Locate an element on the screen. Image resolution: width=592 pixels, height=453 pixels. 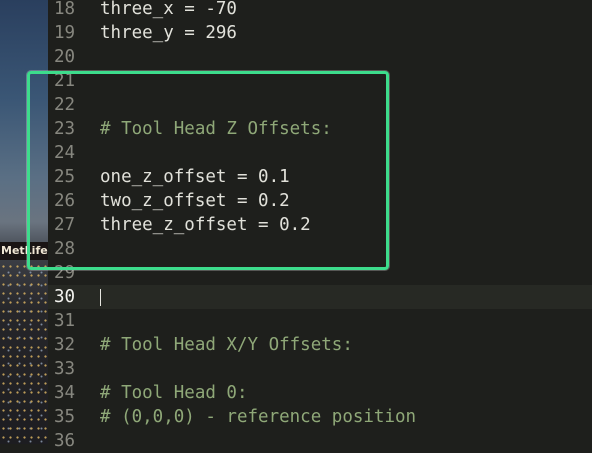
code-line: 18 three_x = -70 is located at coordinates (320, 10).